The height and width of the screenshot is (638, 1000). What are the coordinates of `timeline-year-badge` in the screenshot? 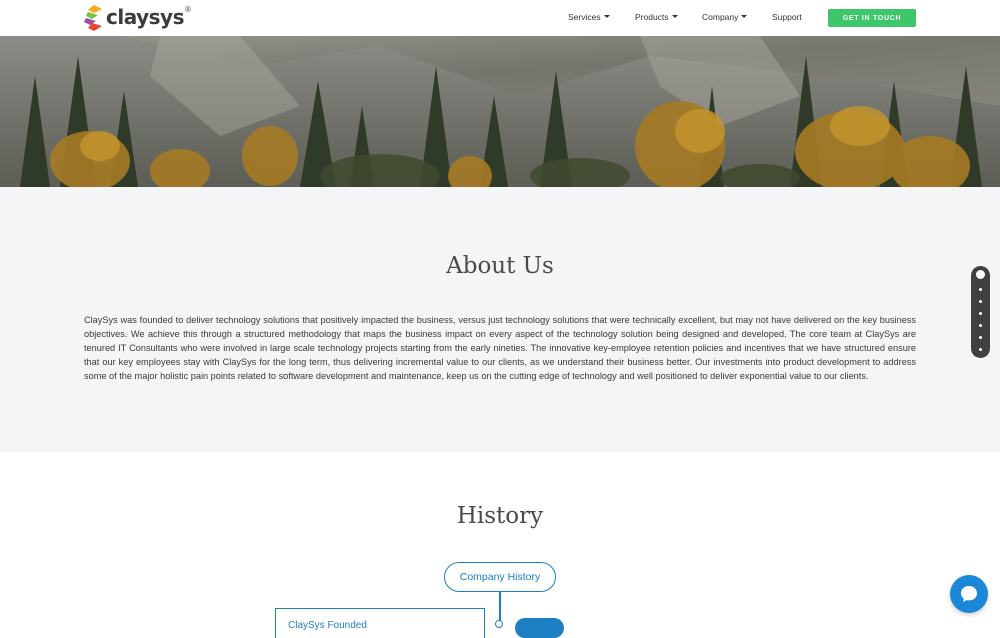 It's located at (539, 628).